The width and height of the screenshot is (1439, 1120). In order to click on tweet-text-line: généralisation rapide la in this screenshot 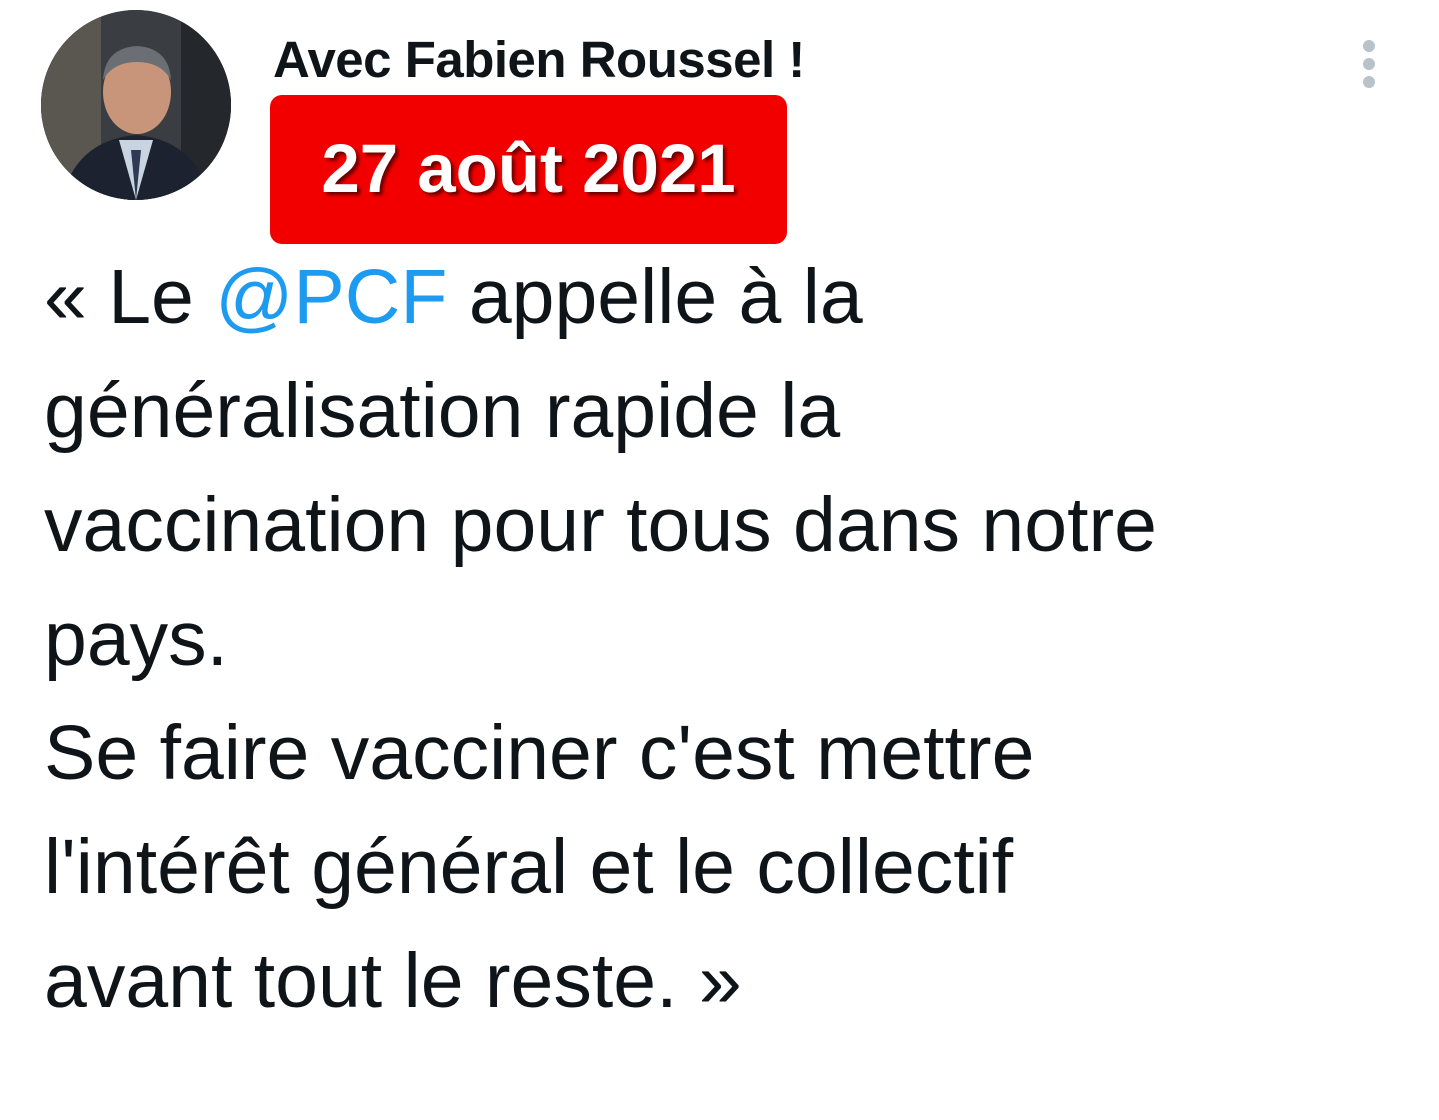, I will do `click(442, 411)`.